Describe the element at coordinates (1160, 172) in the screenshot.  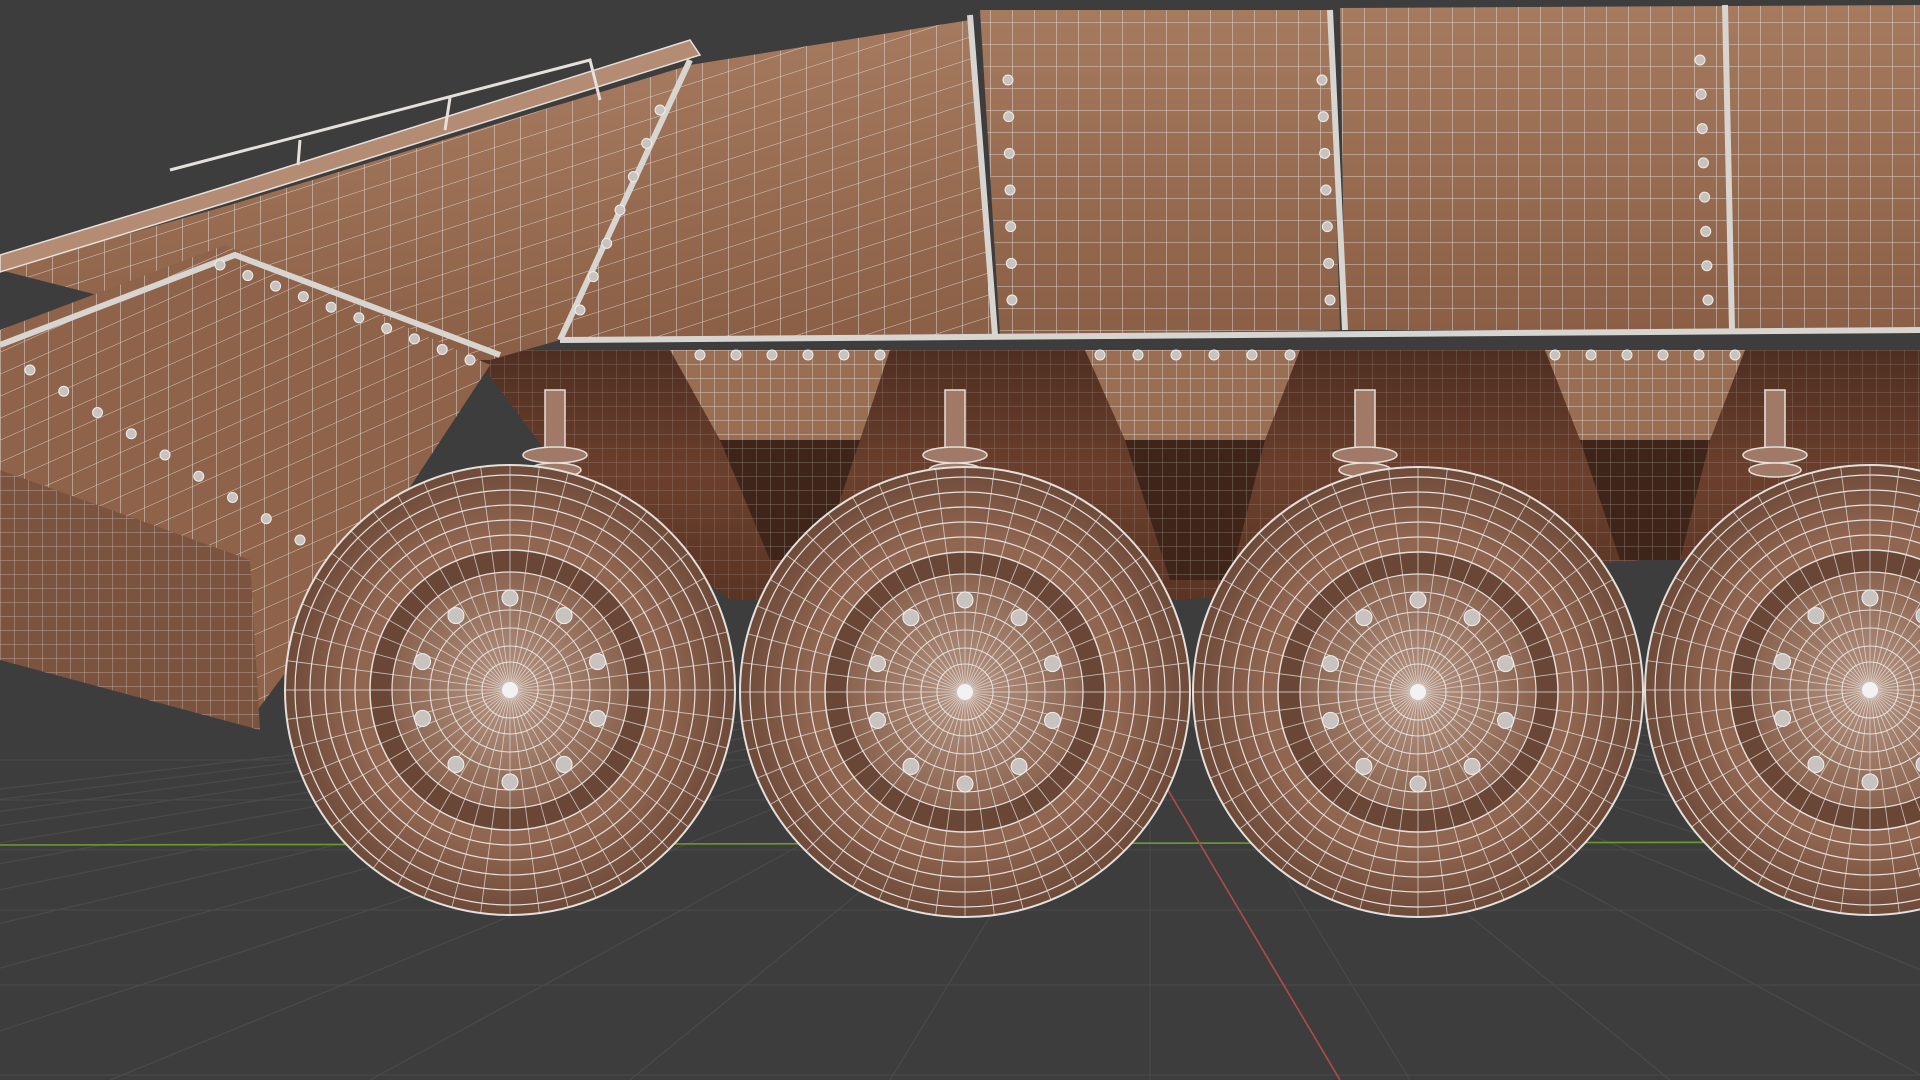
I see `hull-upper-panel-1-wire` at that location.